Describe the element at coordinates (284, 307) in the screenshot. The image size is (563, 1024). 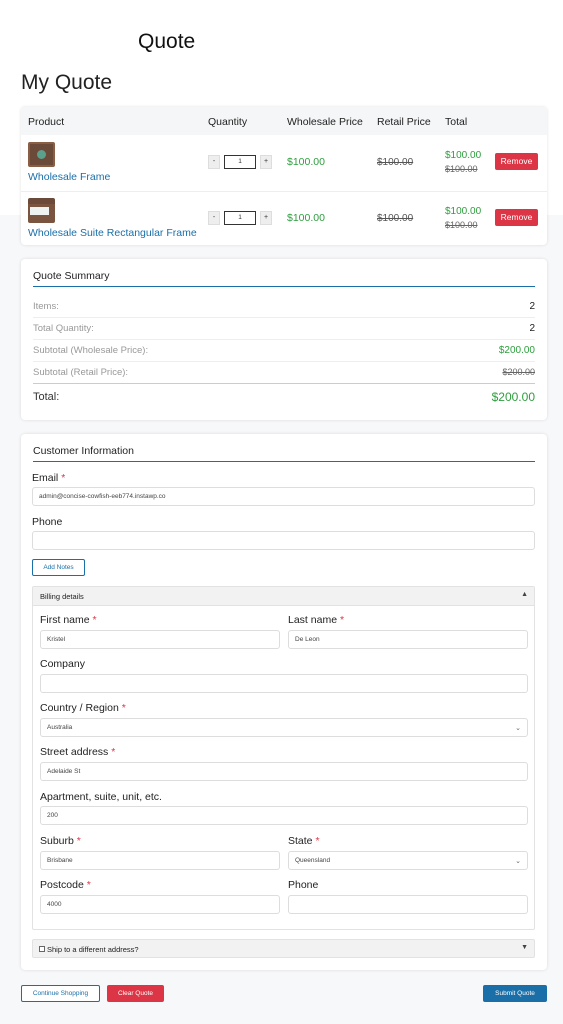
I see `summary-row-items: Items: 2` at that location.